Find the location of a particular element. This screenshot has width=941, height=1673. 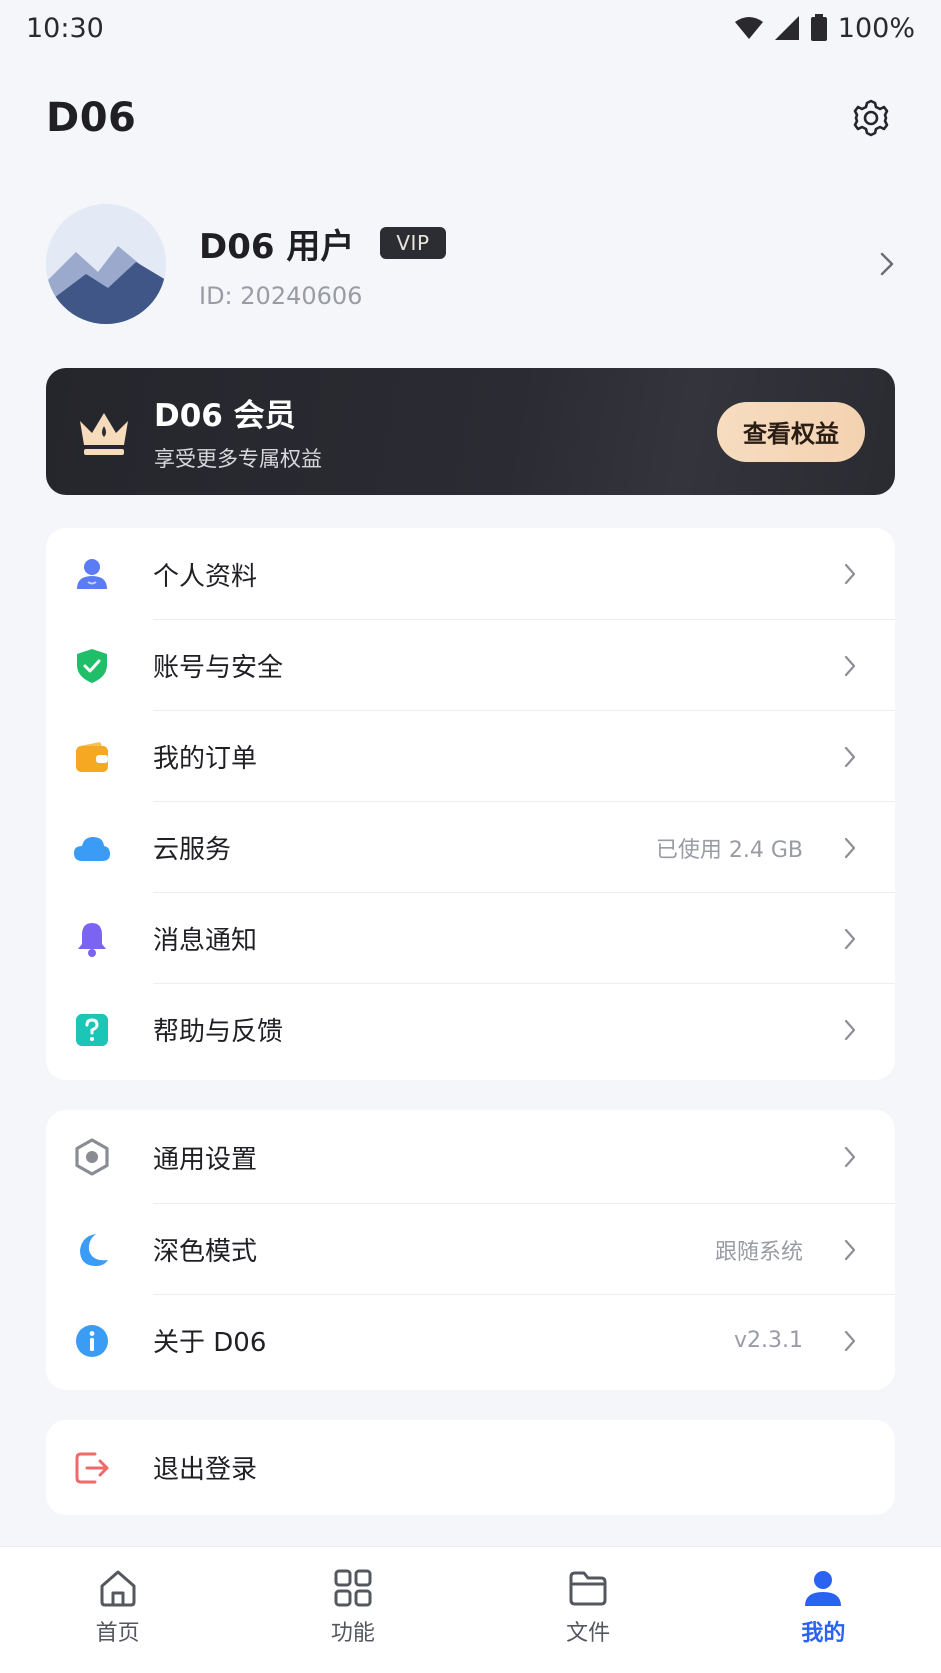

vip-membership-card: D06 会员 享受更多专属权益 查看权益 is located at coordinates (470, 431).